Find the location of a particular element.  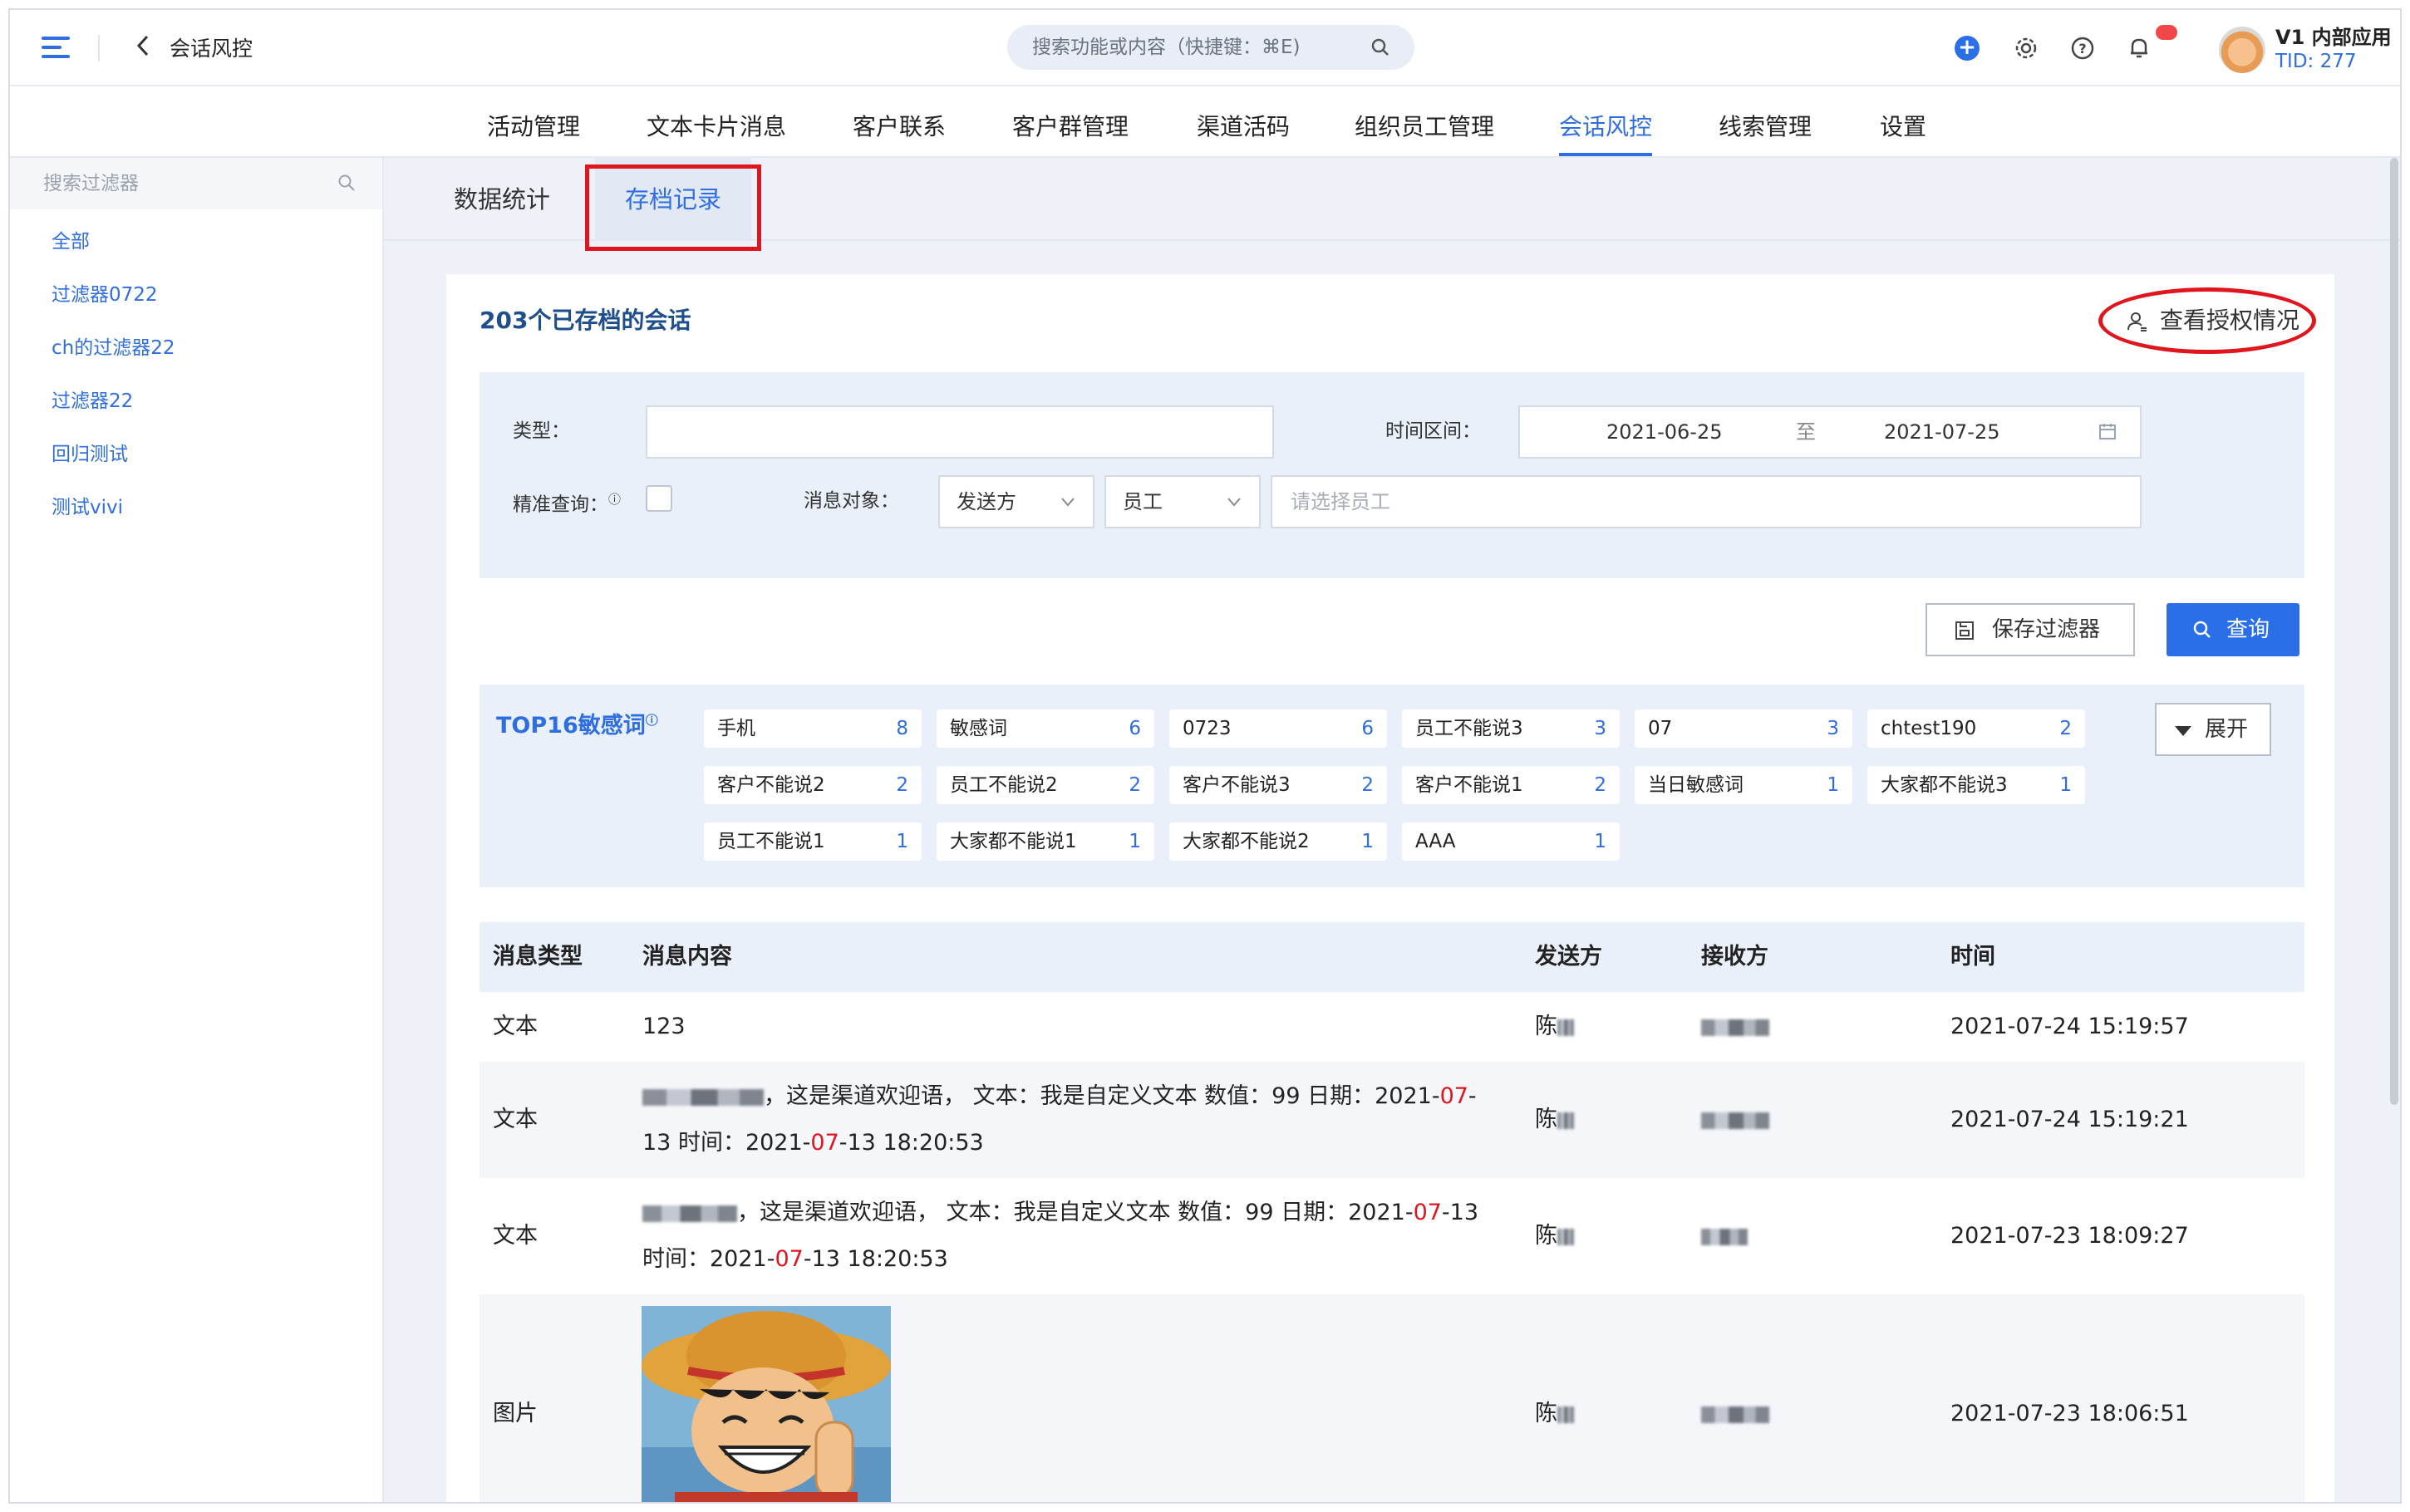

sensitive-word-chip: 员工不能说2 2 is located at coordinates (1045, 785).